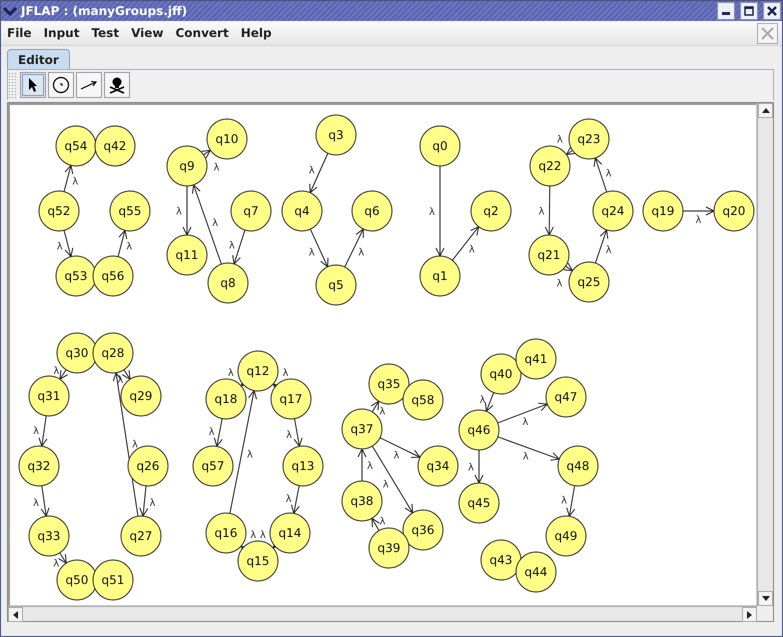 This screenshot has height=637, width=783. I want to click on scroll-up-button, so click(765, 110).